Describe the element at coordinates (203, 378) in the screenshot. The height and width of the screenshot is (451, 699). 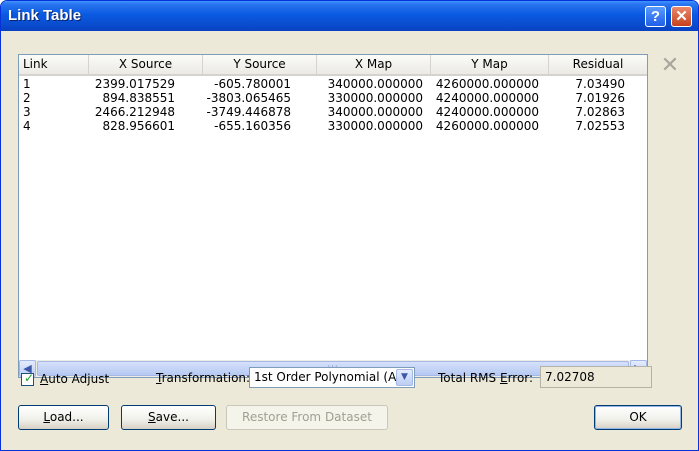
I see `transformation-label: Transformation:` at that location.